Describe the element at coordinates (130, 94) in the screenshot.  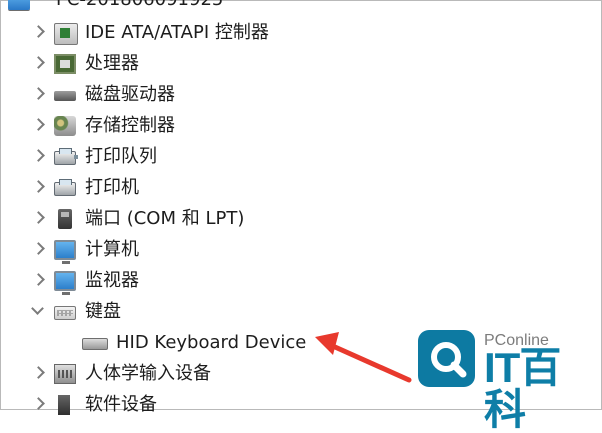
I see `tree-item-label: 磁盘驱动器` at that location.